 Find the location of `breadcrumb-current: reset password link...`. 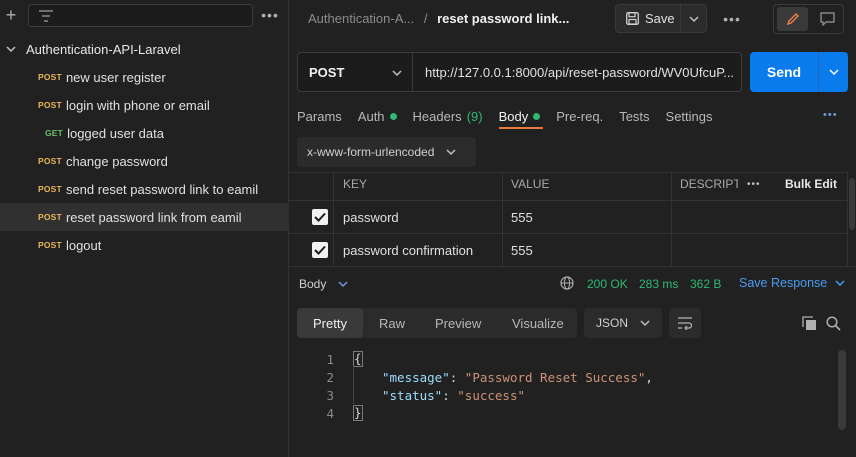

breadcrumb-current: reset password link... is located at coordinates (503, 18).